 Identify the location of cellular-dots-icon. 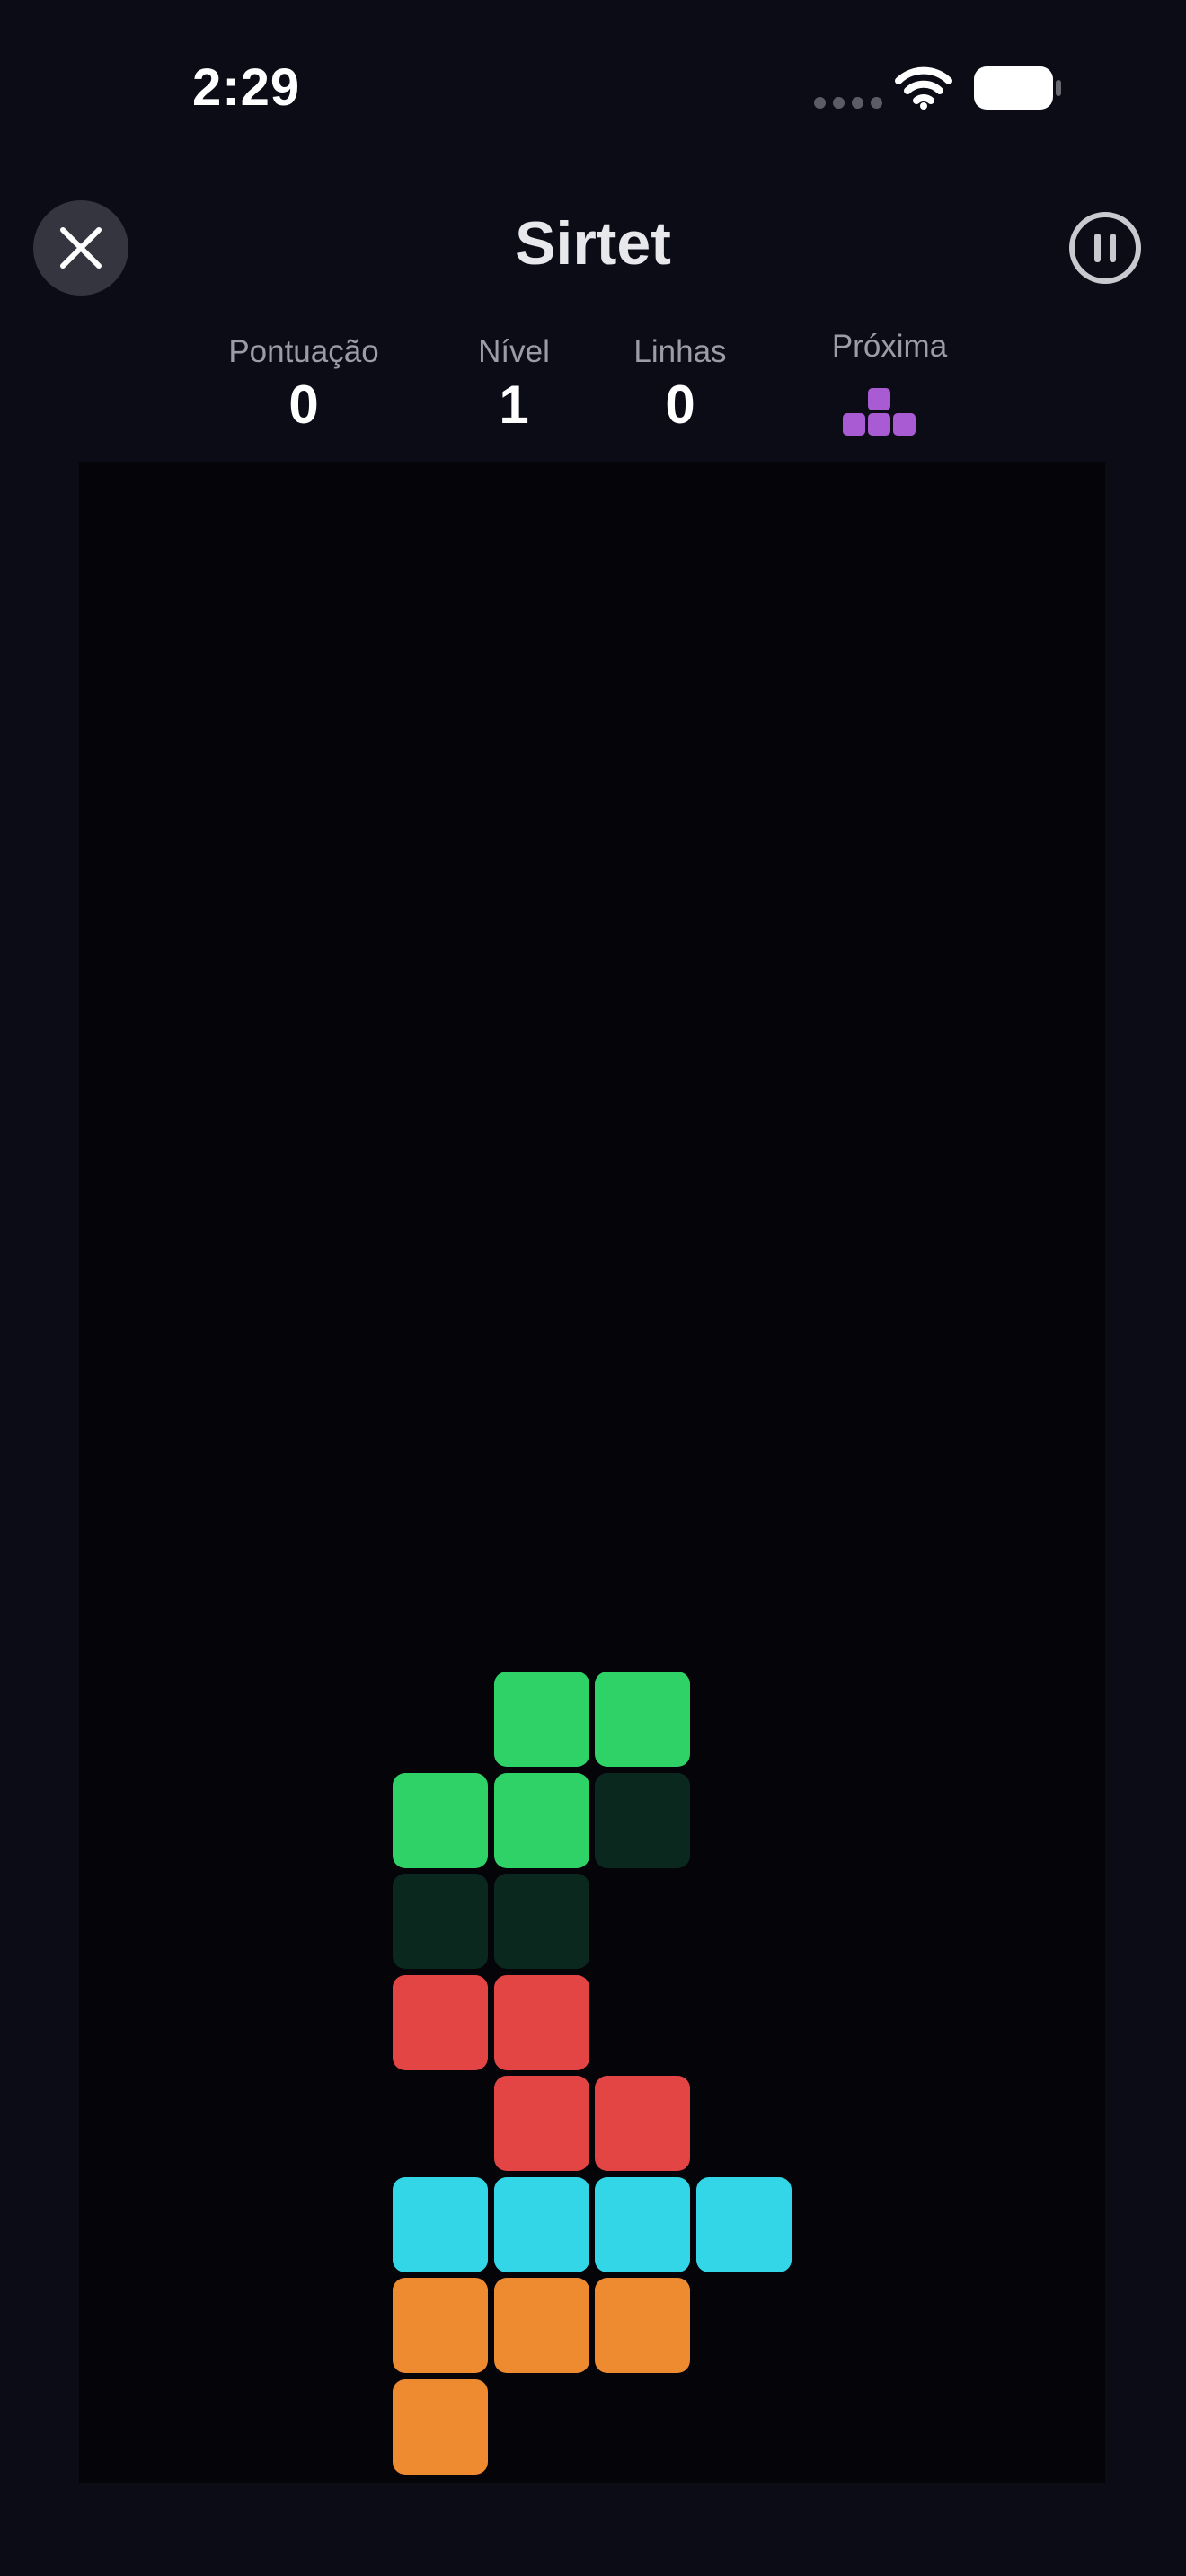
(848, 103).